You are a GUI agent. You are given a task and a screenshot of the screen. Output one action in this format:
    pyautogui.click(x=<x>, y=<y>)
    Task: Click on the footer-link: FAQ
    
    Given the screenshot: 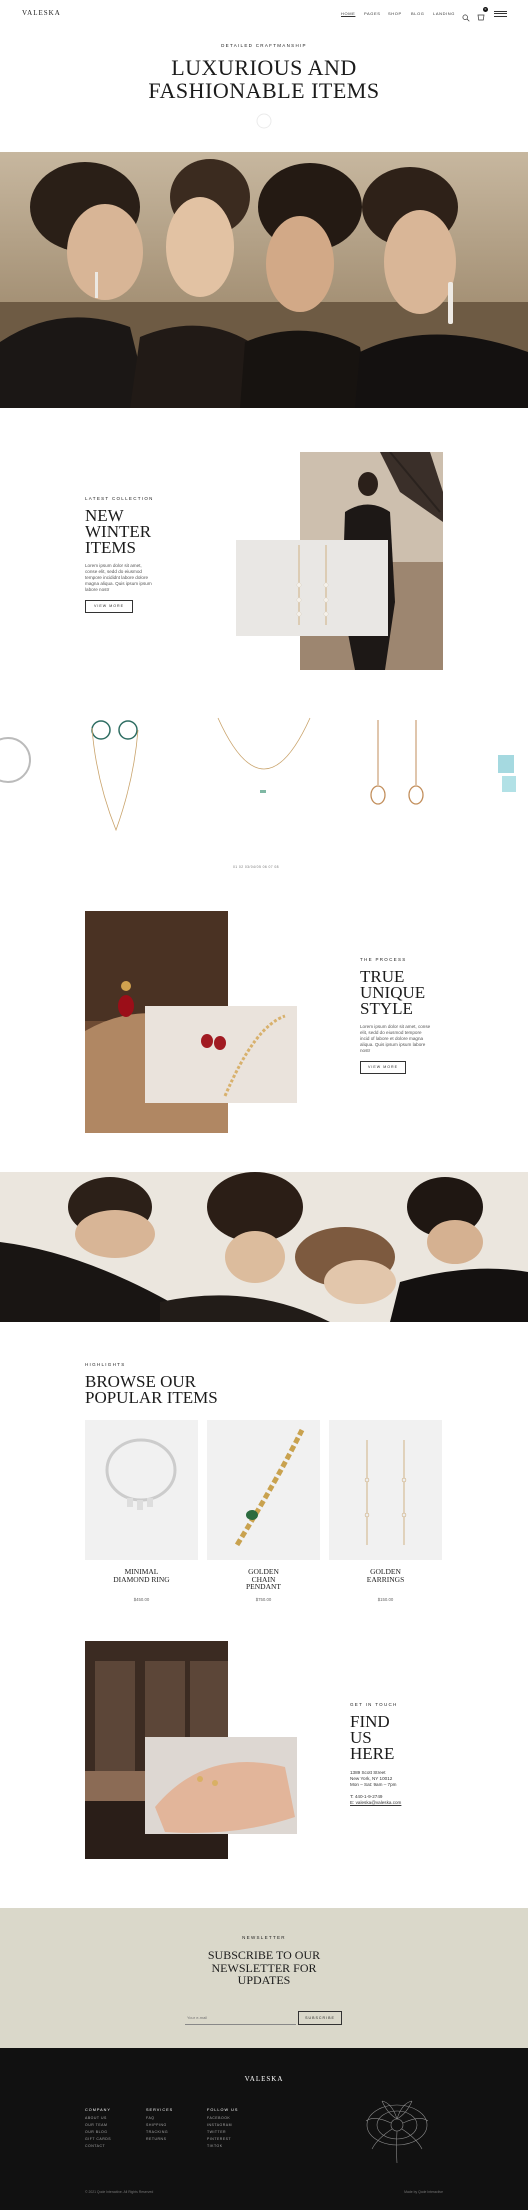 What is the action you would take?
    pyautogui.click(x=157, y=2118)
    